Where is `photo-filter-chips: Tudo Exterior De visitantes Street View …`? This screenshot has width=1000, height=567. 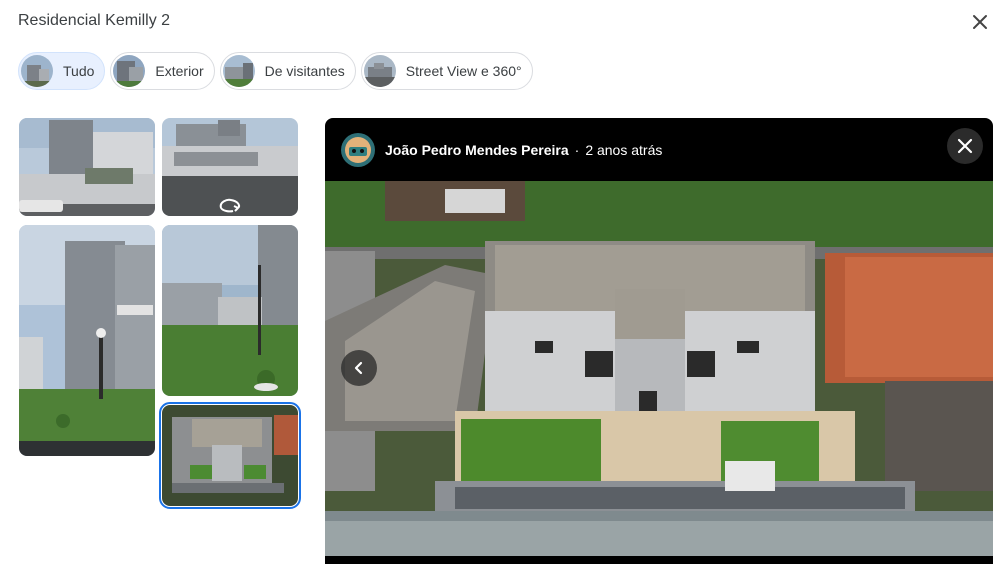 photo-filter-chips: Tudo Exterior De visitantes Street View … is located at coordinates (275, 71).